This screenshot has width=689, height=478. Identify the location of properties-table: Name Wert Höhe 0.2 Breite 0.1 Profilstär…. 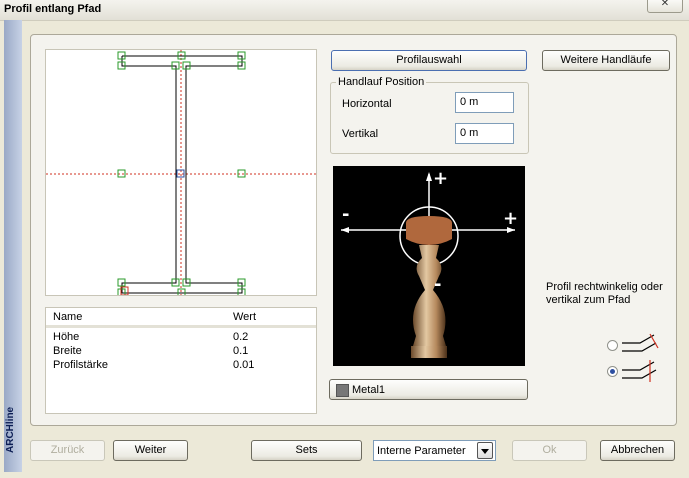
(181, 360).